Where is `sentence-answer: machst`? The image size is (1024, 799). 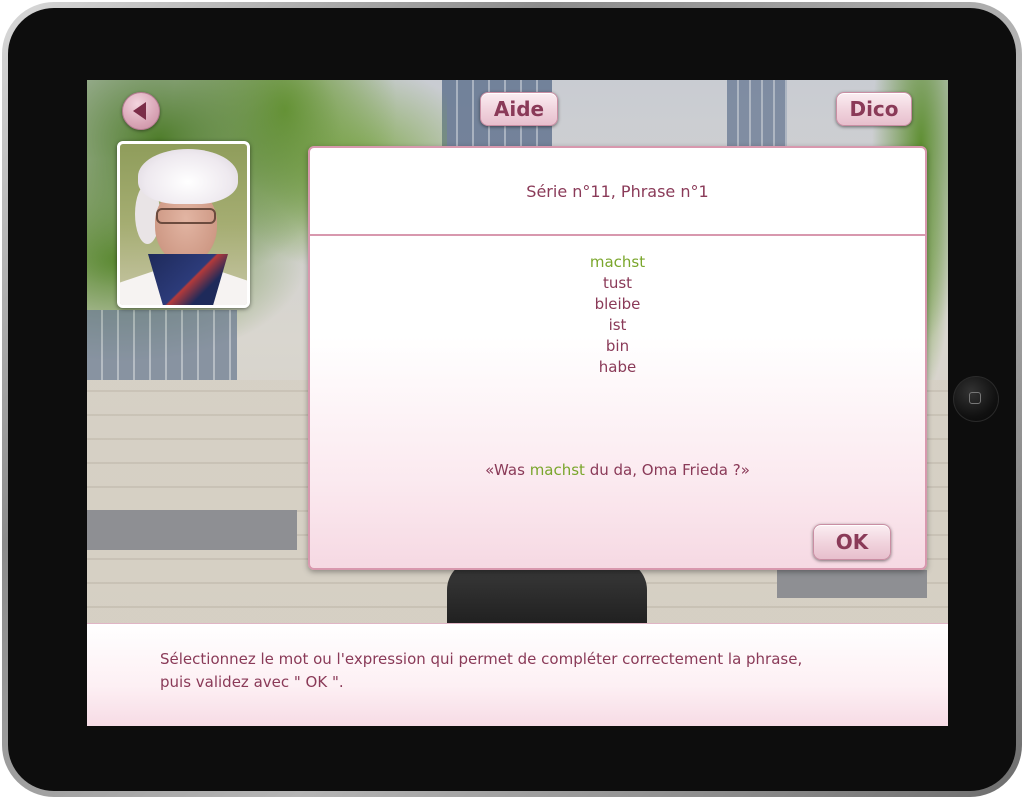 sentence-answer: machst is located at coordinates (557, 470).